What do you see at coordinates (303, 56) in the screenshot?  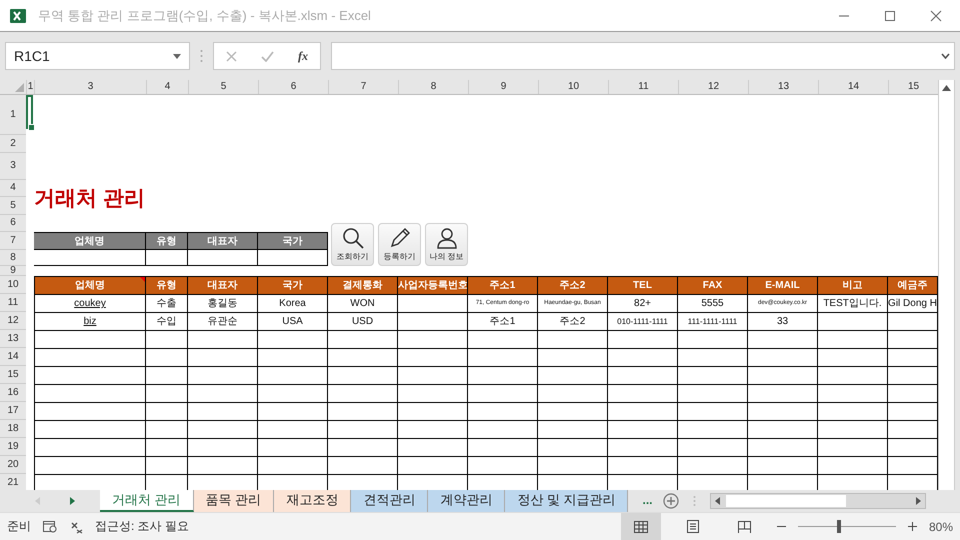 I see `insert-function-button: fx` at bounding box center [303, 56].